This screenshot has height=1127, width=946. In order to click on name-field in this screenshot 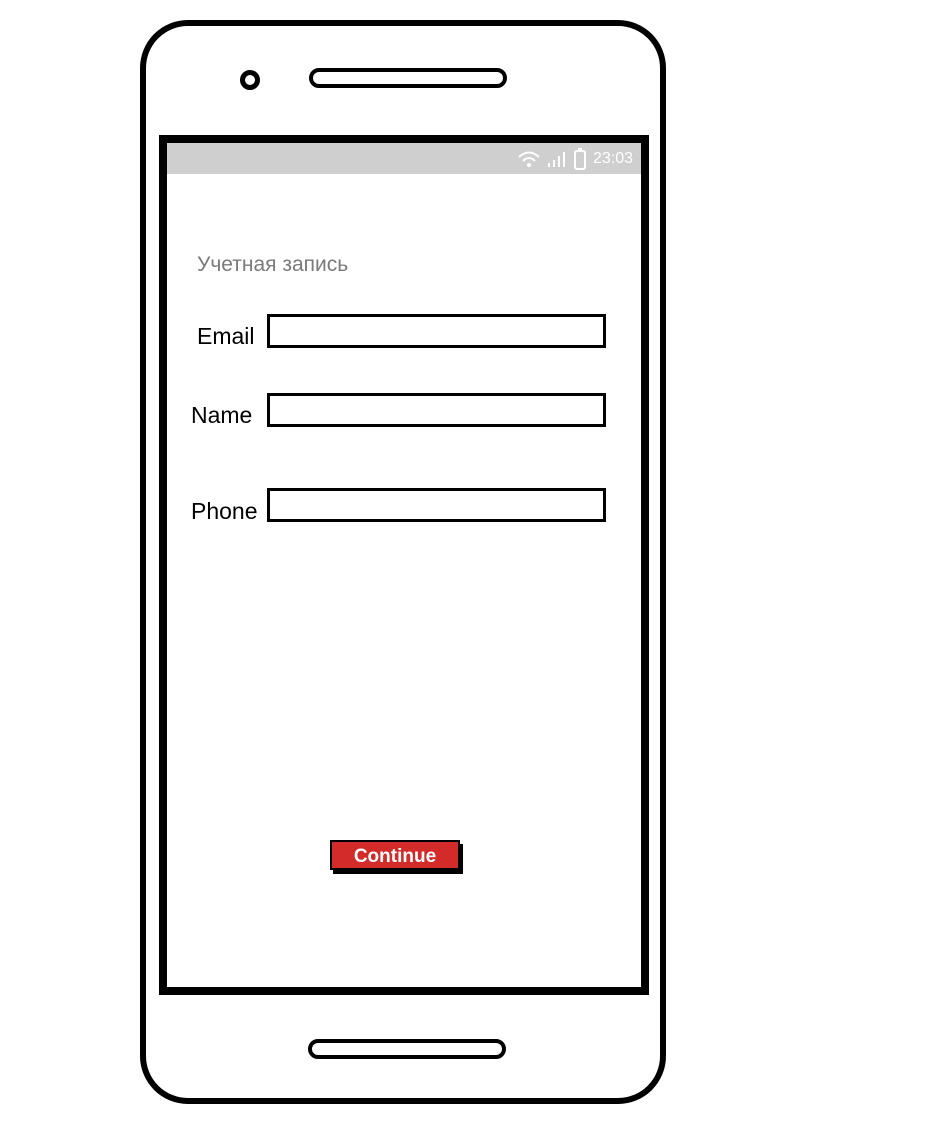, I will do `click(436, 410)`.